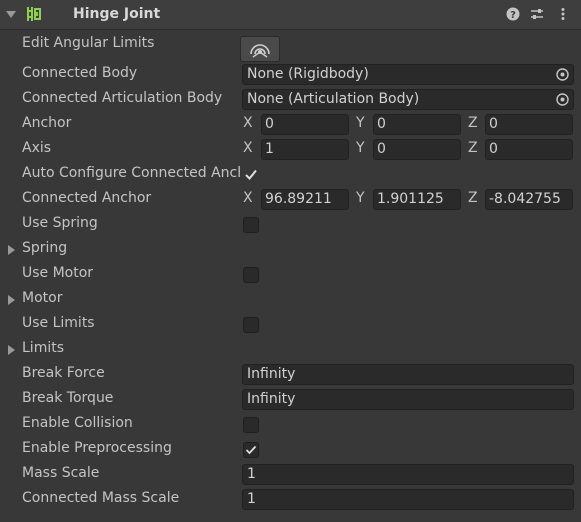  Describe the element at coordinates (563, 14) in the screenshot. I see `menu-icon` at that location.